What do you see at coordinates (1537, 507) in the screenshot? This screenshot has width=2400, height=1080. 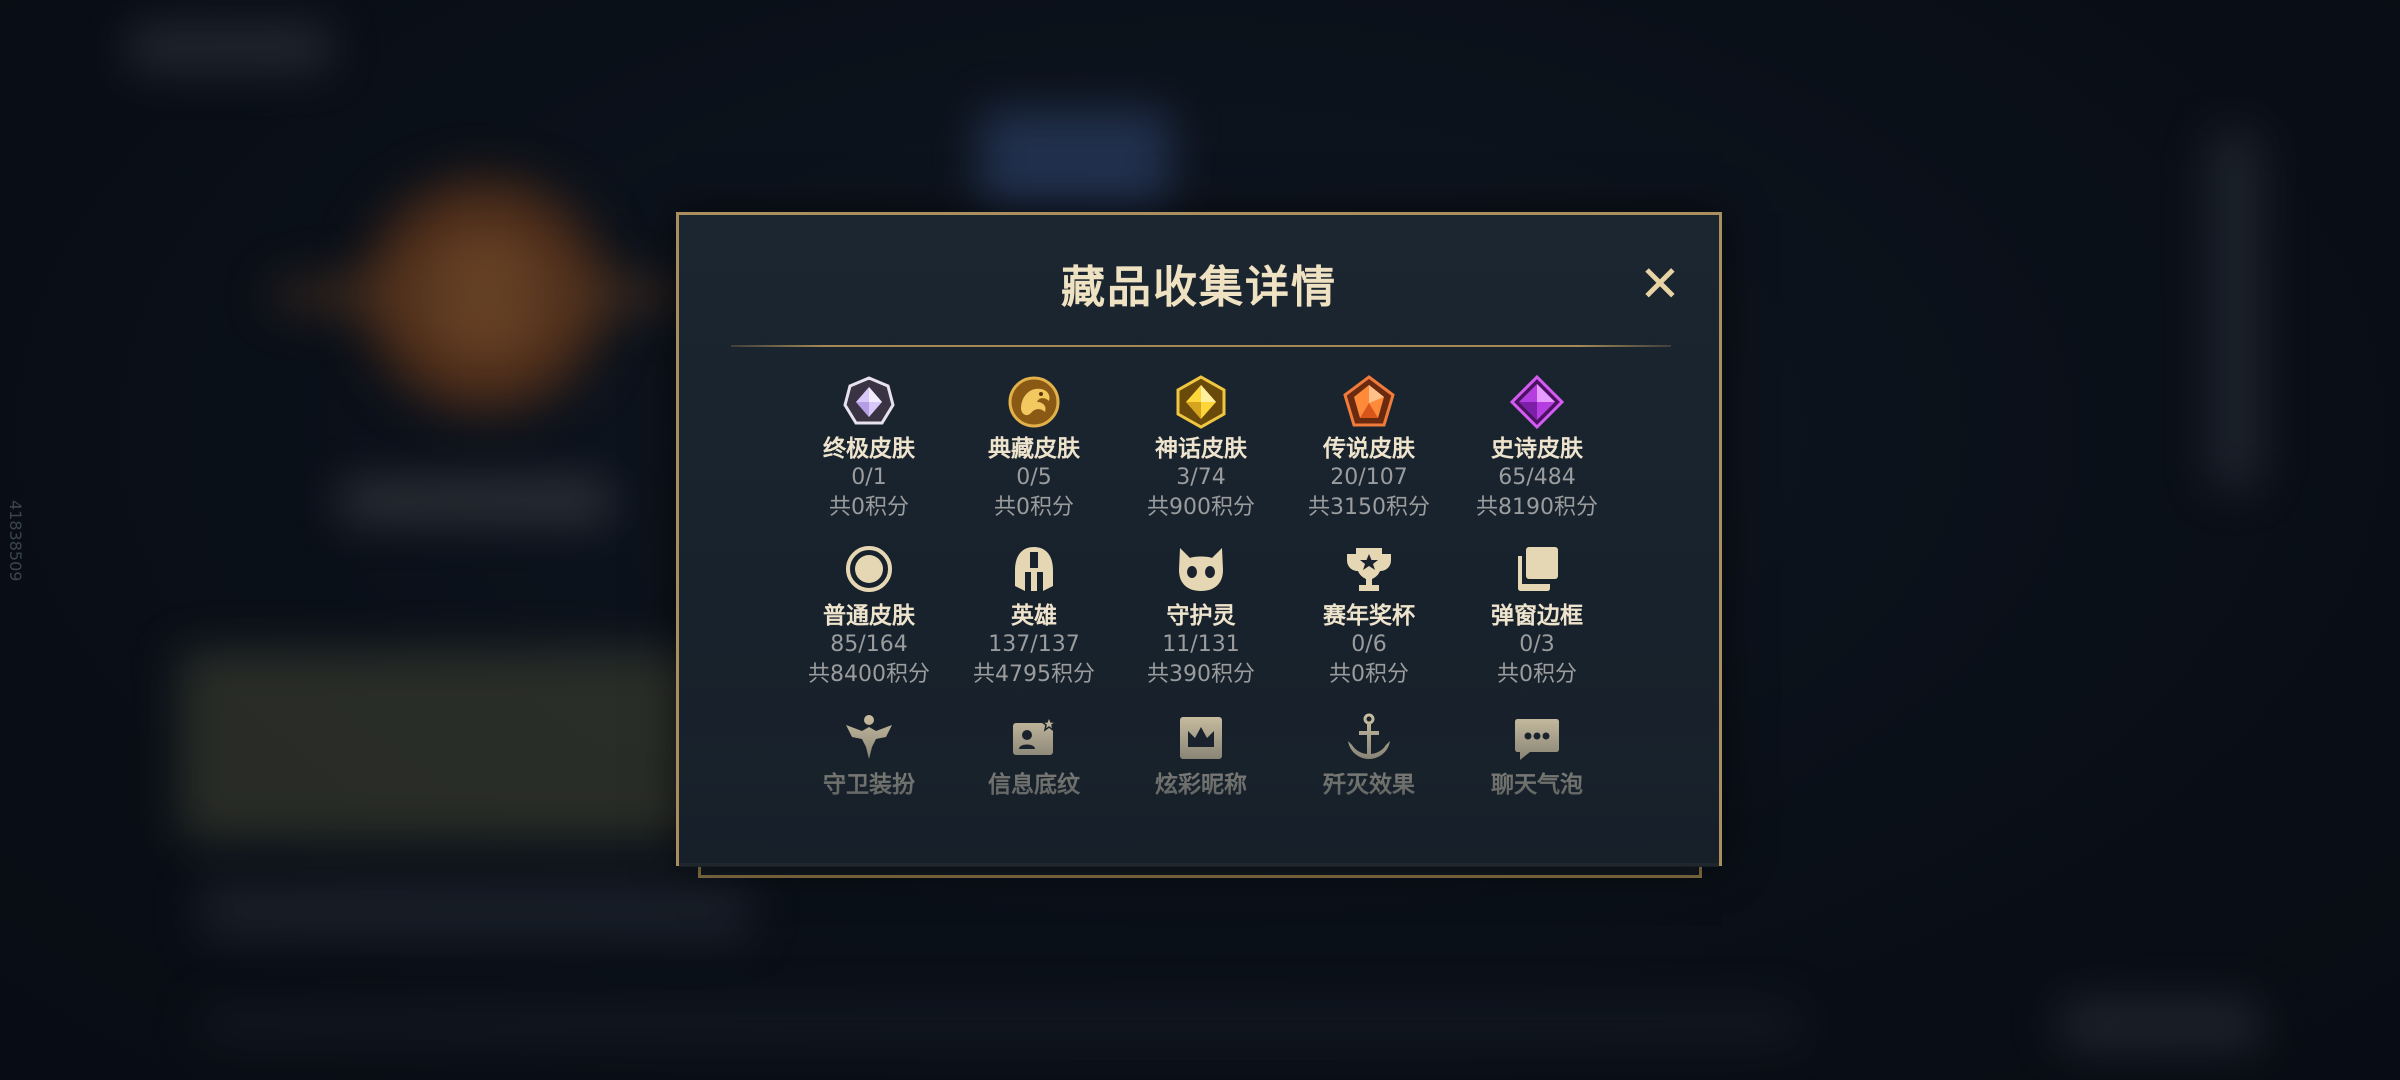 I see `item-points: 共8190积分` at bounding box center [1537, 507].